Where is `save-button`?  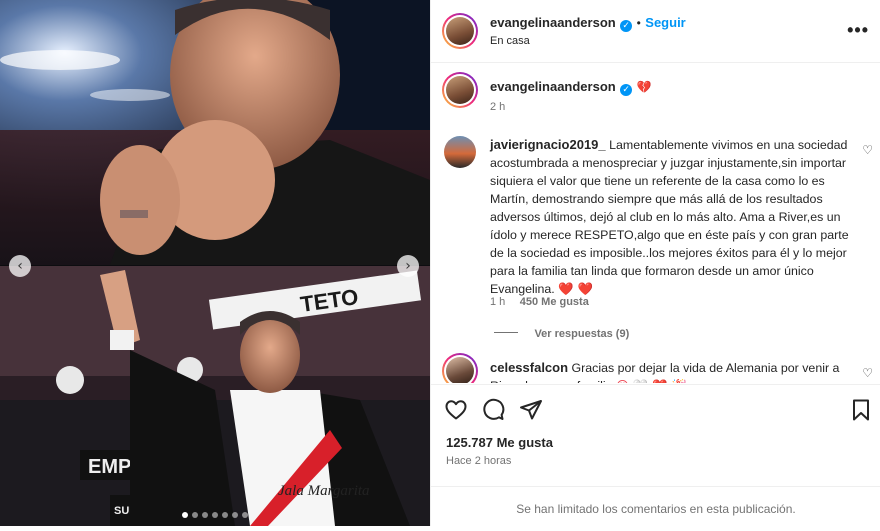
save-button is located at coordinates (861, 410).